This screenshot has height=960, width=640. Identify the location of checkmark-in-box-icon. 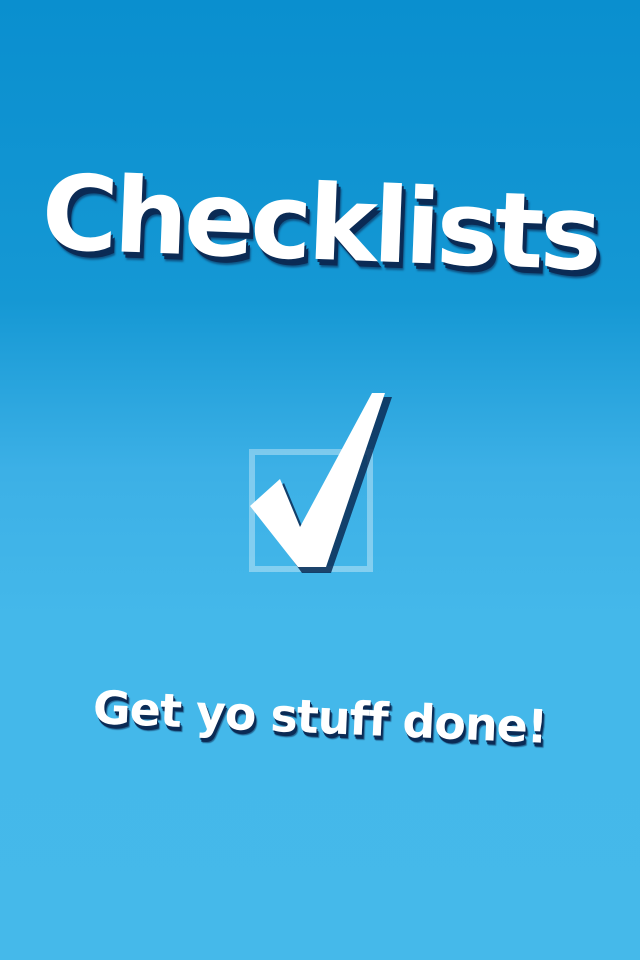
(320, 485).